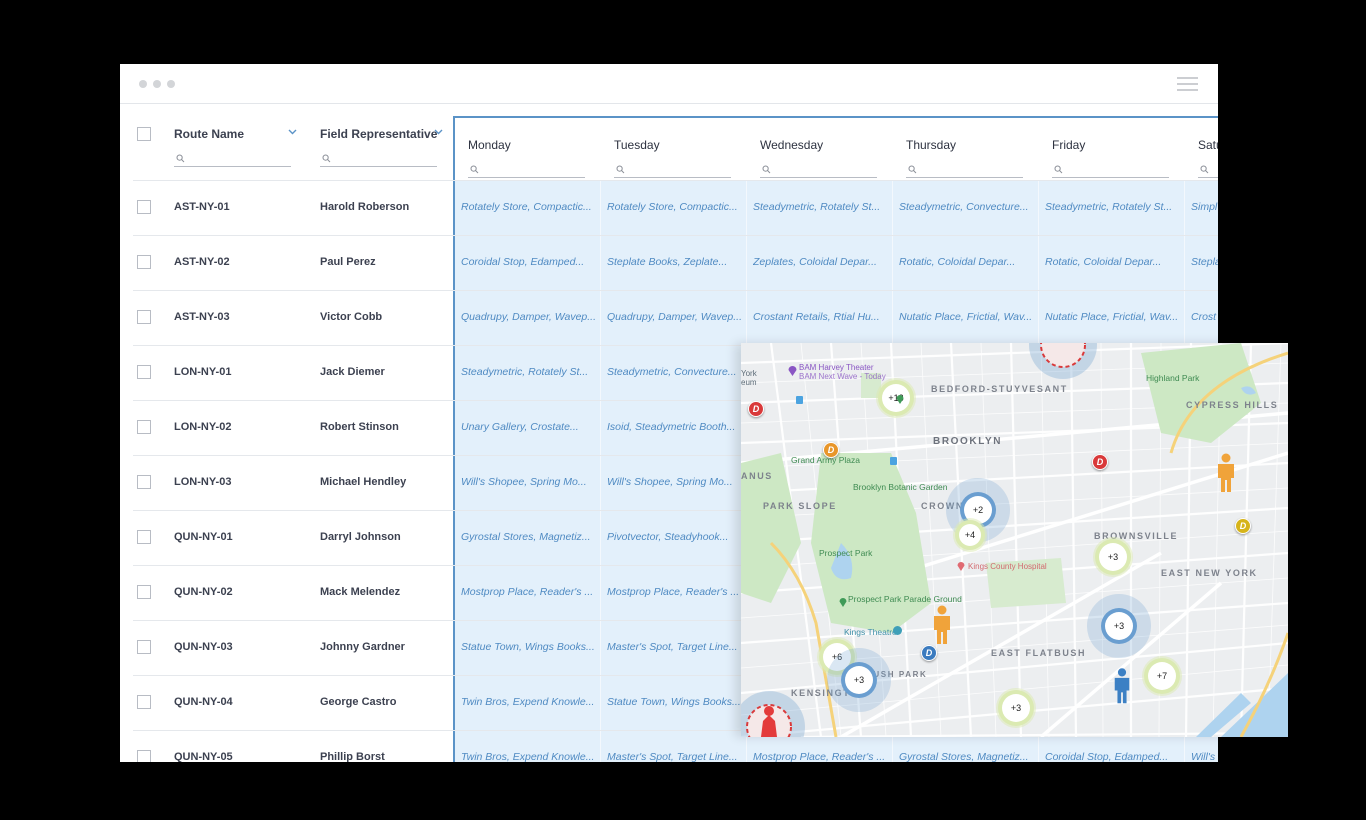 The height and width of the screenshot is (820, 1366). What do you see at coordinates (1162, 676) in the screenshot?
I see `map-cluster-marker: +7` at bounding box center [1162, 676].